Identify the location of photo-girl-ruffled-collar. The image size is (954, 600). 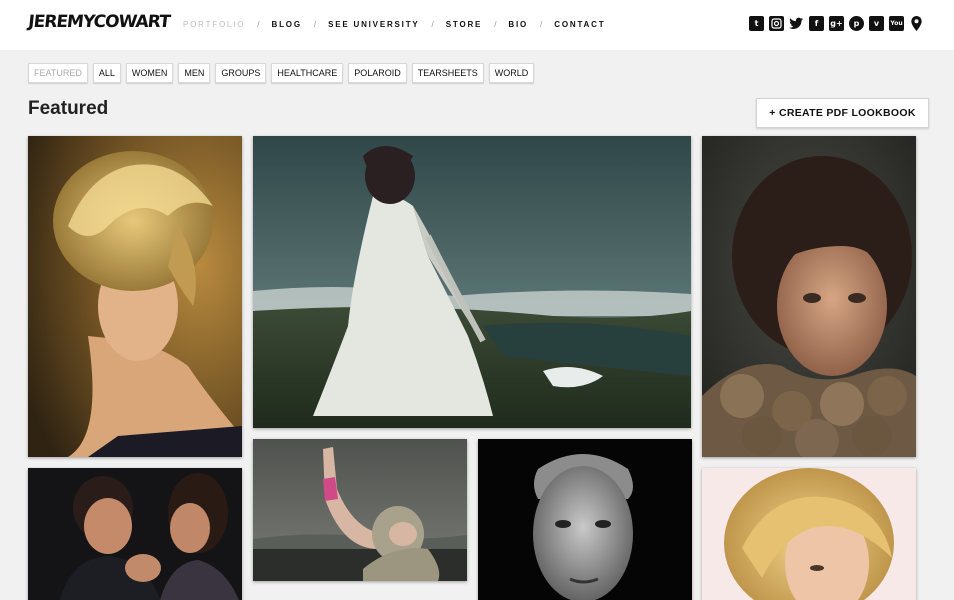
(809, 296).